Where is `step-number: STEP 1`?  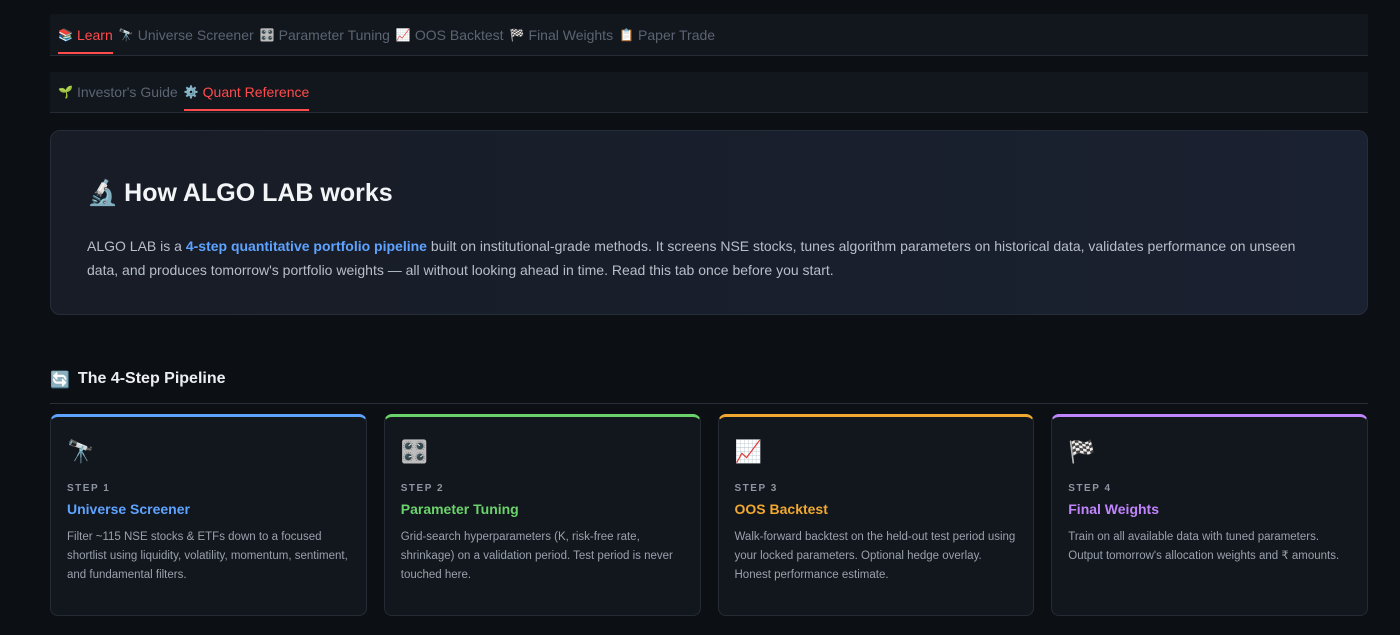 step-number: STEP 1 is located at coordinates (89, 488).